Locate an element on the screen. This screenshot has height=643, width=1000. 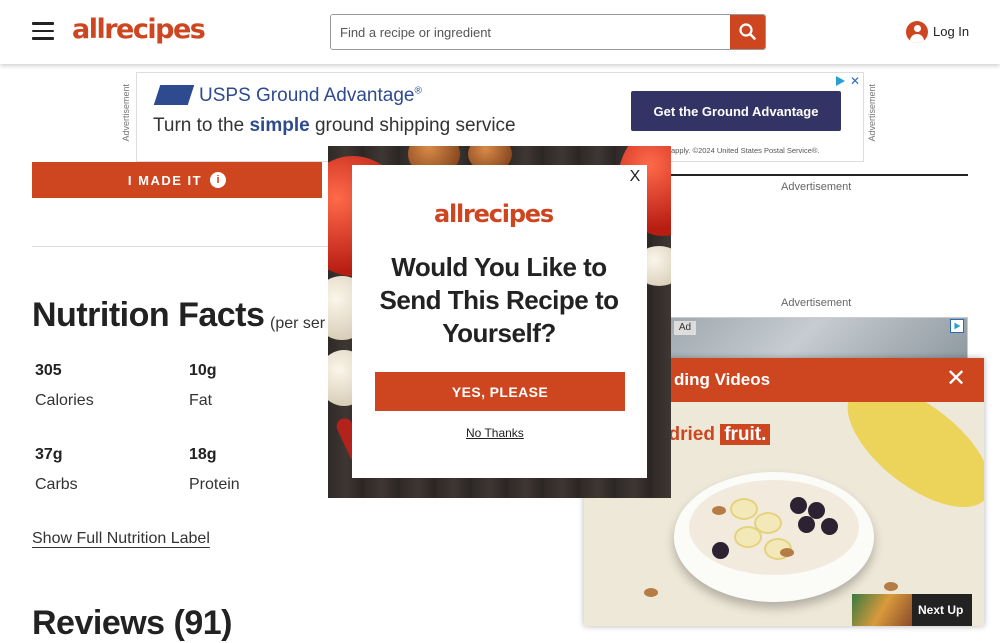
site-logo: allrecipes is located at coordinates (139, 29).